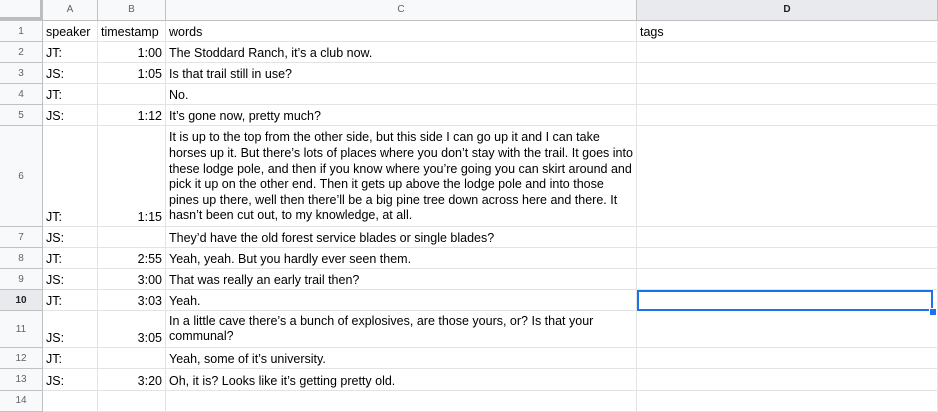 The image size is (938, 412). What do you see at coordinates (787, 10) in the screenshot?
I see `column-header-d: D` at bounding box center [787, 10].